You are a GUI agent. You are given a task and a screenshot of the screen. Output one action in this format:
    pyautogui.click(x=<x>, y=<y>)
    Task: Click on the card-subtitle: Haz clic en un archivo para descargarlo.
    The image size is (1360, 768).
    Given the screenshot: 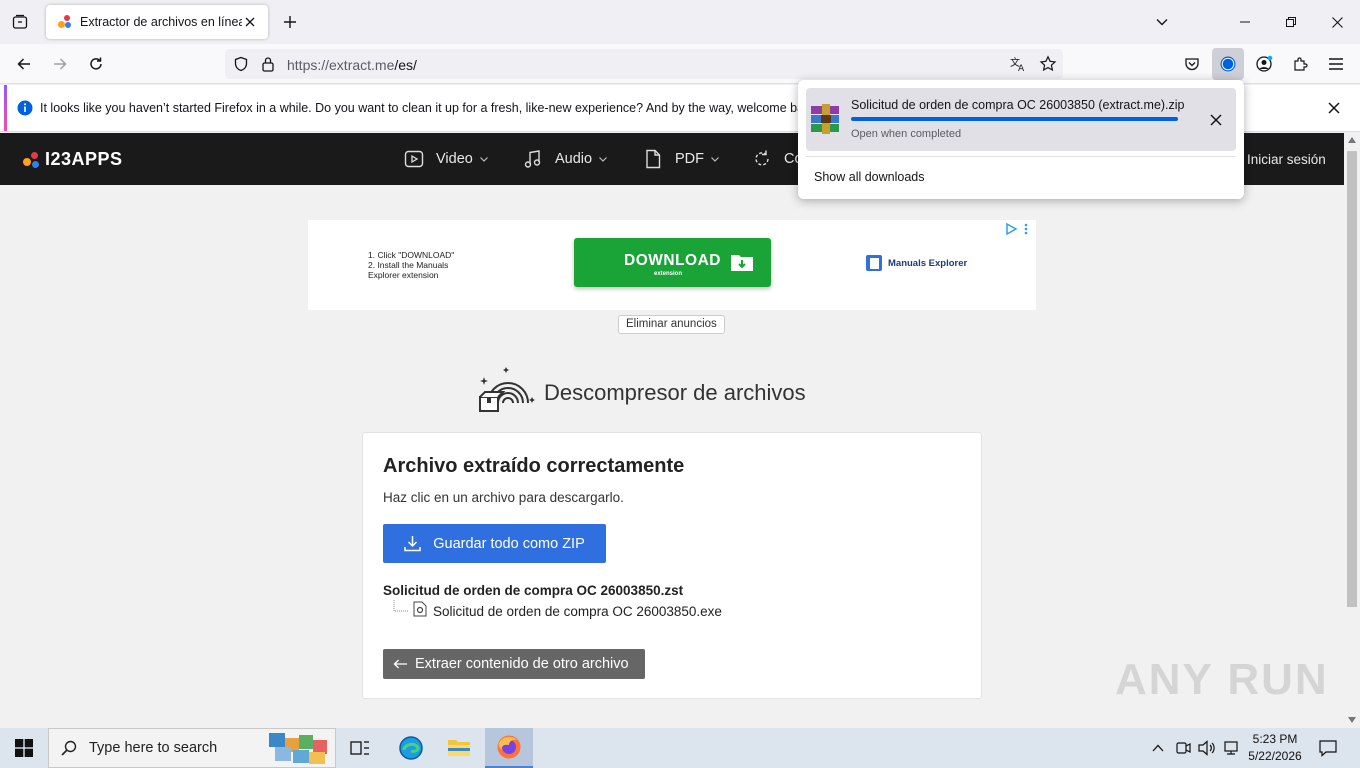 What is the action you would take?
    pyautogui.click(x=503, y=497)
    